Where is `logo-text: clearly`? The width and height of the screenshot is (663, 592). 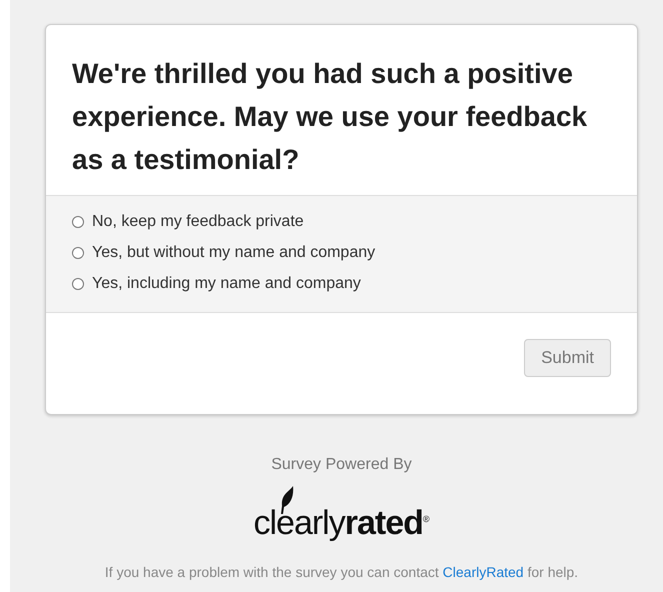 logo-text: clearly is located at coordinates (299, 523).